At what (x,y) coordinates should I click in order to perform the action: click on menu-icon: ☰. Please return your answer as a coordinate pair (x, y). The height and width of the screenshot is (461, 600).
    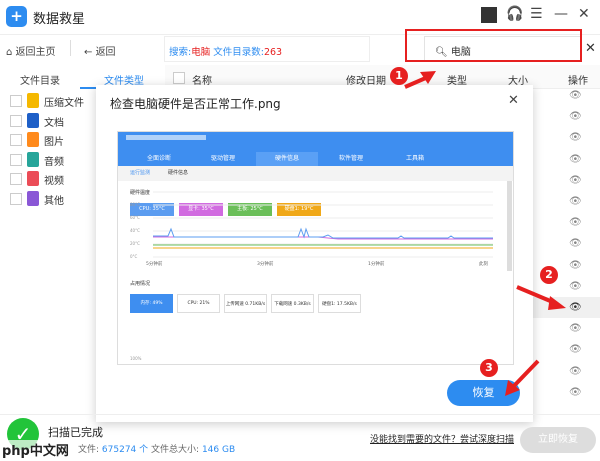
    Looking at the image, I should click on (536, 14).